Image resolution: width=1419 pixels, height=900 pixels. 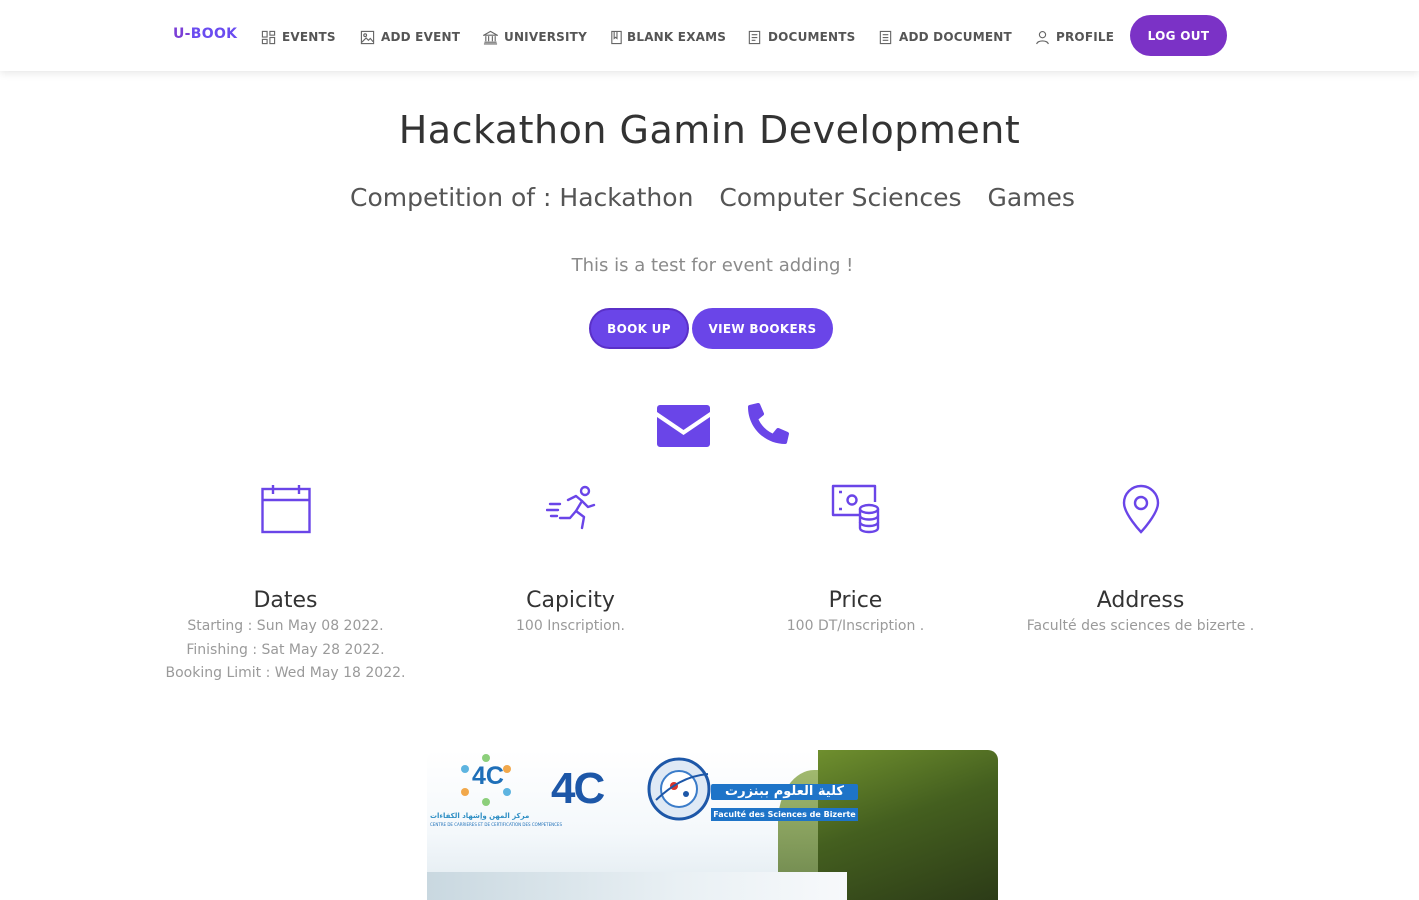 What do you see at coordinates (784, 792) in the screenshot?
I see `faculty-name-ar: كلية العلوم ببنزرت` at bounding box center [784, 792].